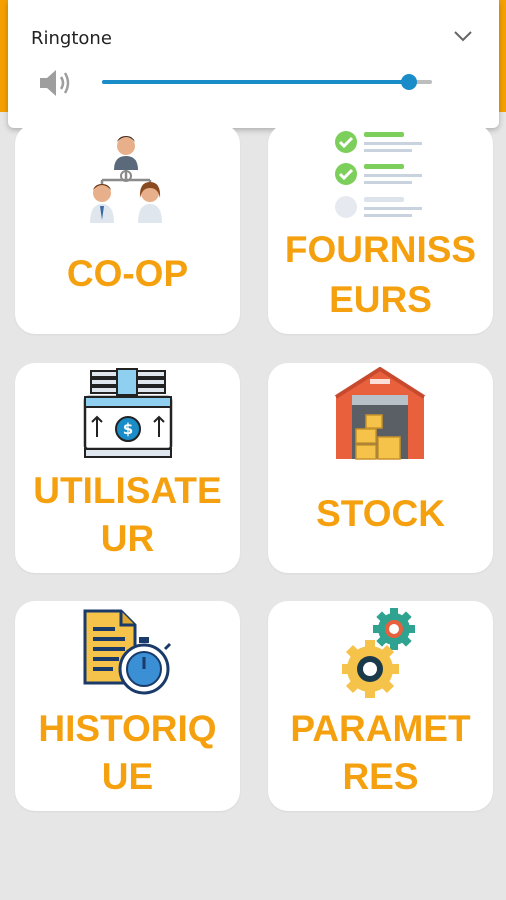 This screenshot has width=506, height=900. I want to click on tile-utilisateur: $ UTILISATE UR, so click(127, 468).